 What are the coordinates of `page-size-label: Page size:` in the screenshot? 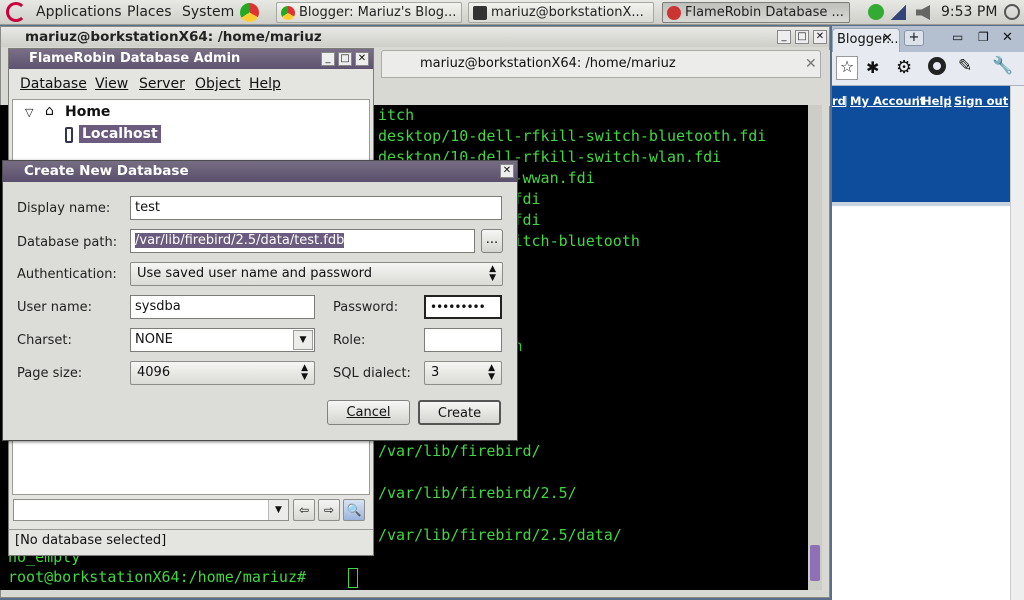 It's located at (50, 373).